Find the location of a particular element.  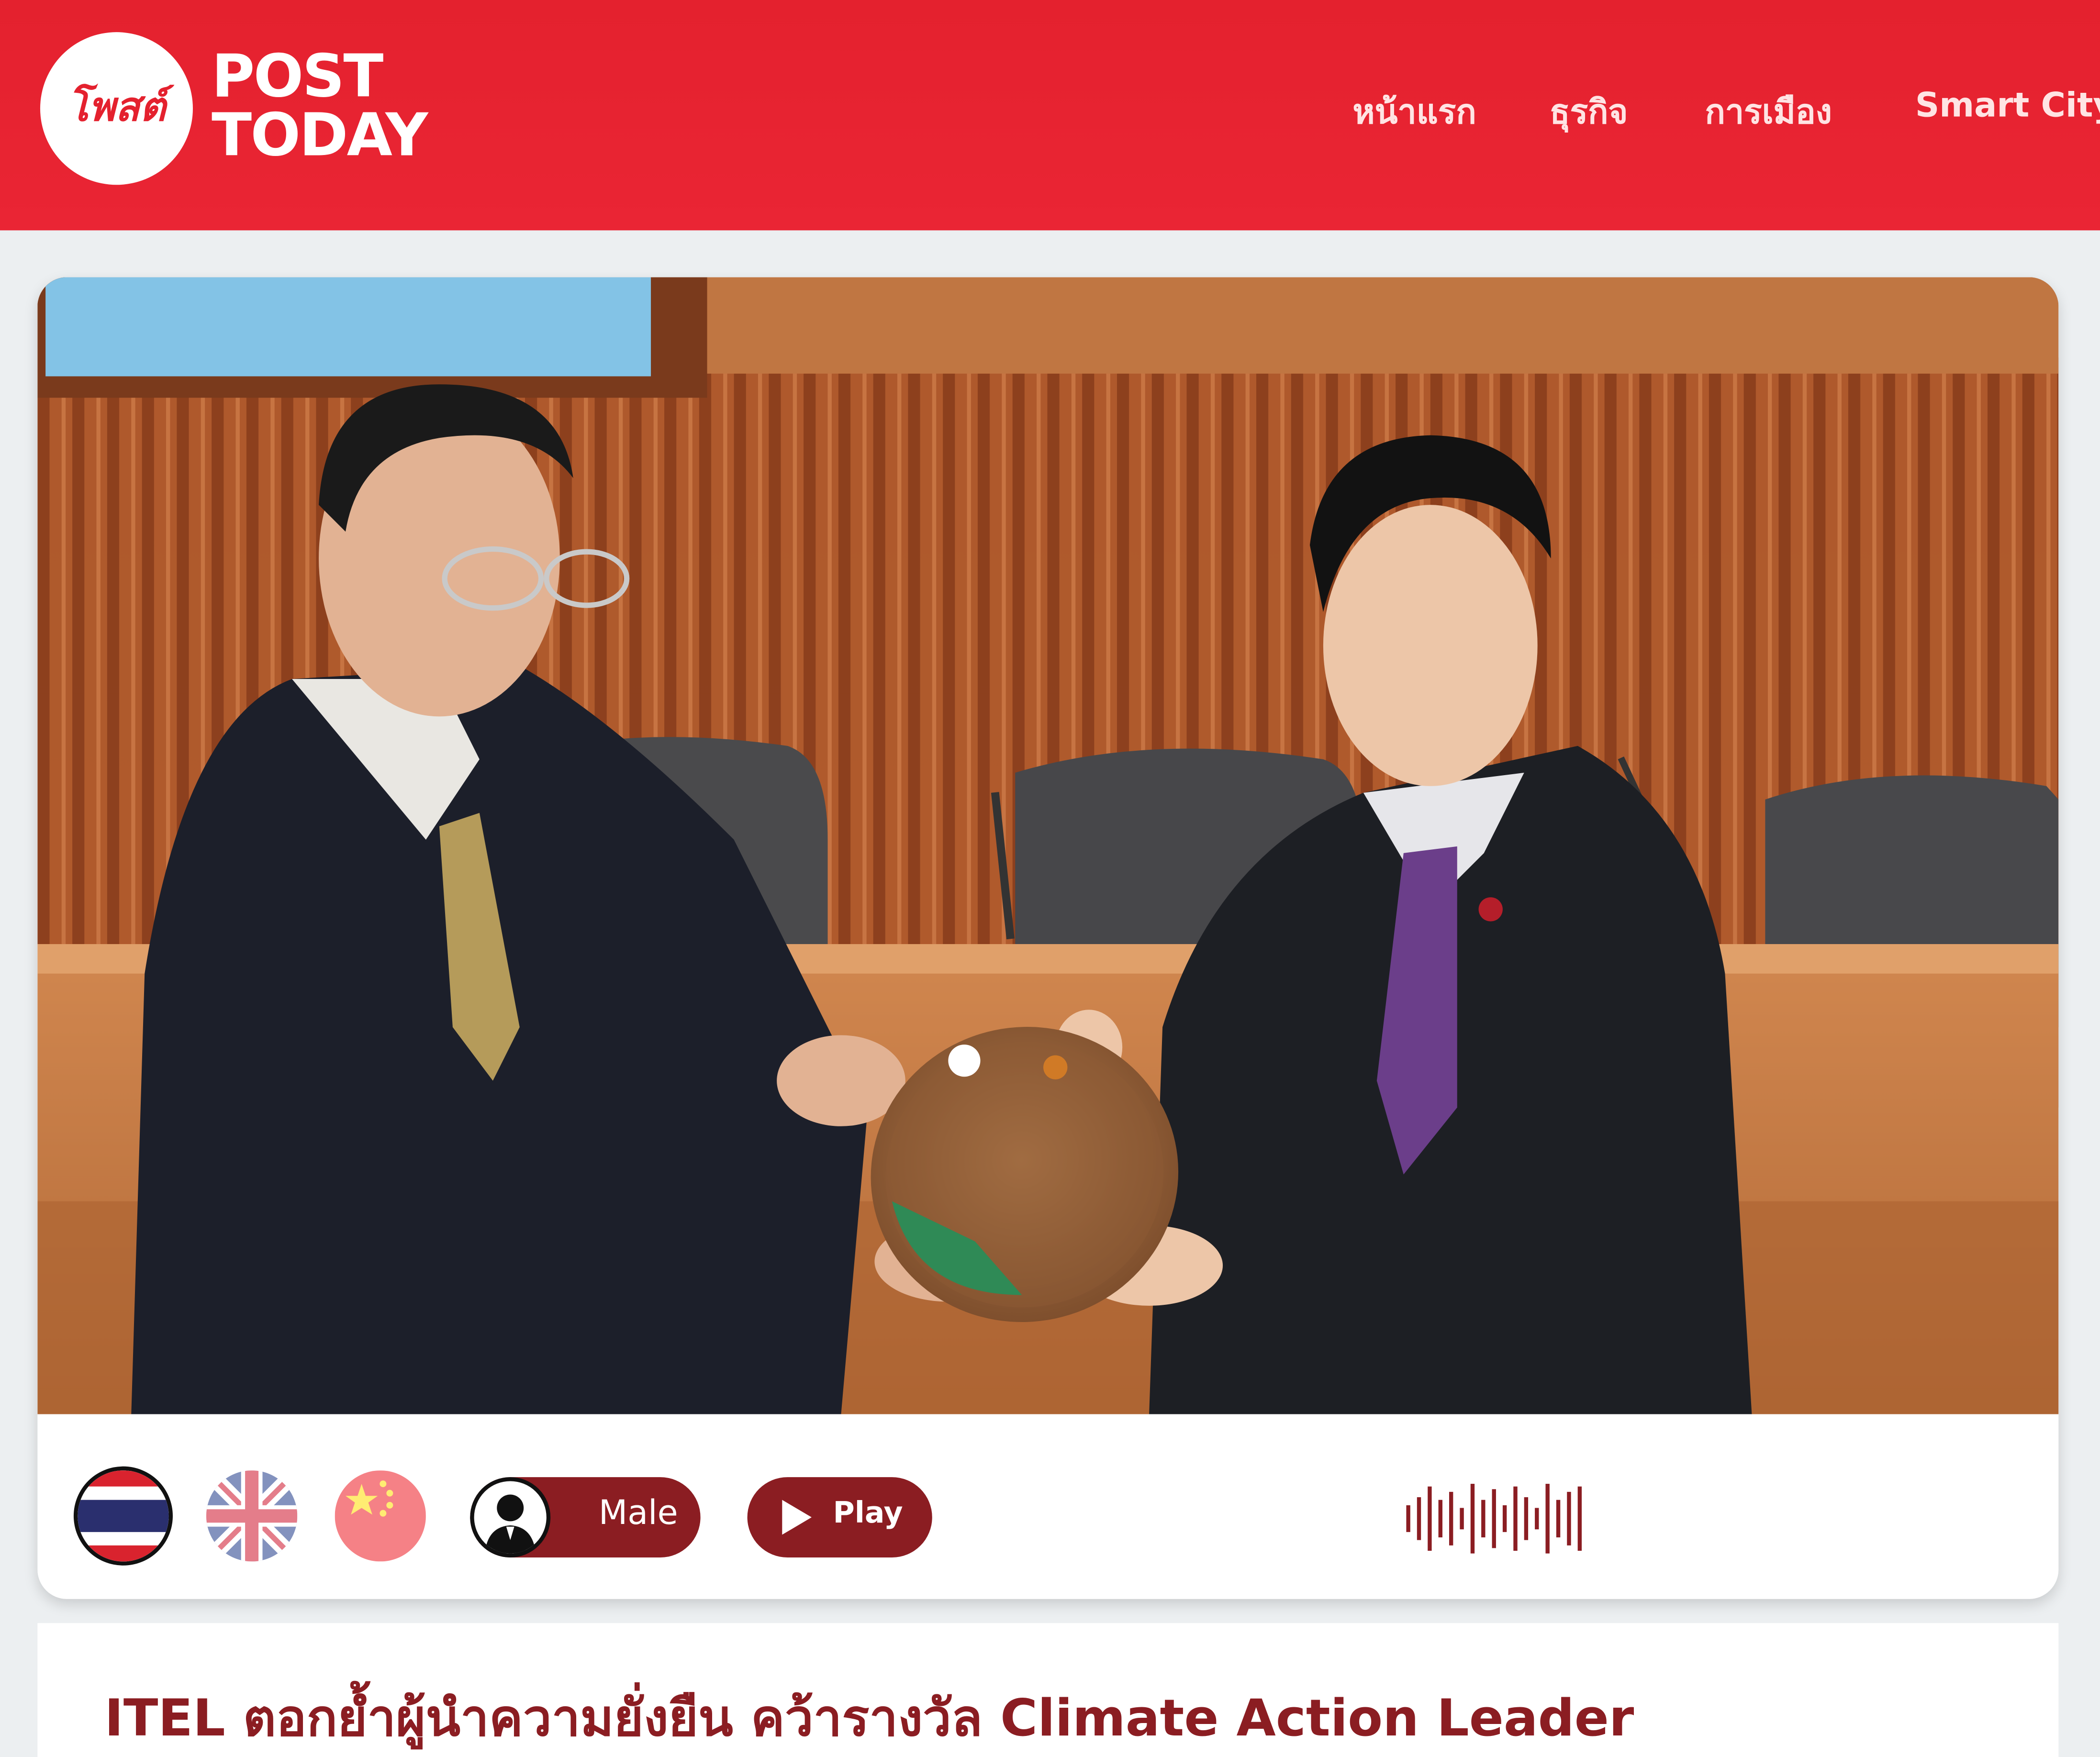

voice-selector: Male is located at coordinates (585, 1518).